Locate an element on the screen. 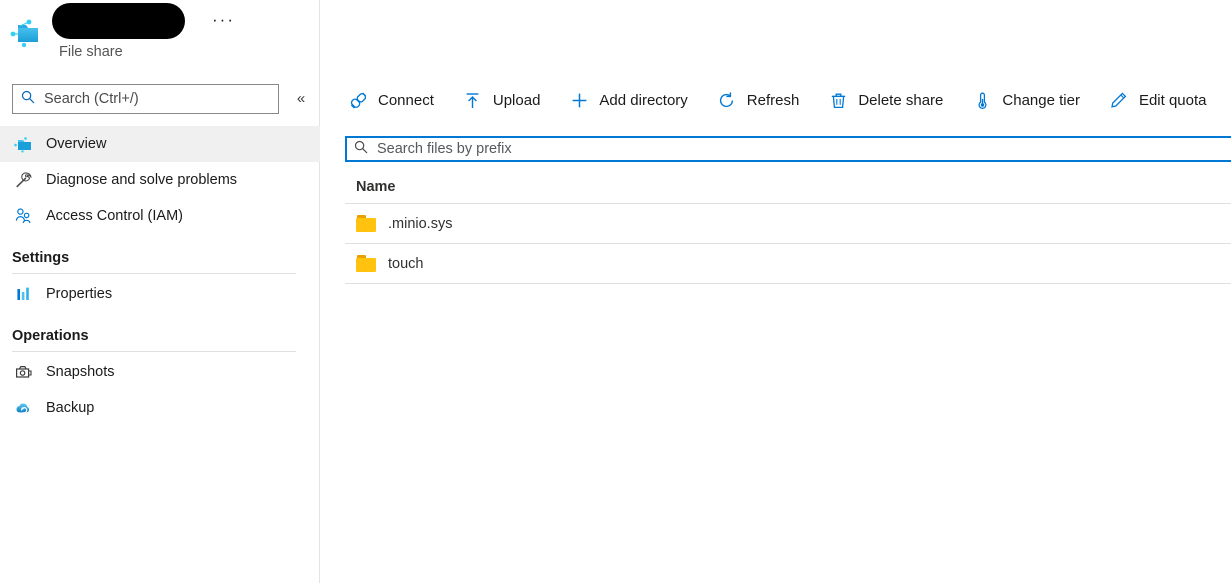  sidebar-item-label: Snapshots is located at coordinates (80, 372).